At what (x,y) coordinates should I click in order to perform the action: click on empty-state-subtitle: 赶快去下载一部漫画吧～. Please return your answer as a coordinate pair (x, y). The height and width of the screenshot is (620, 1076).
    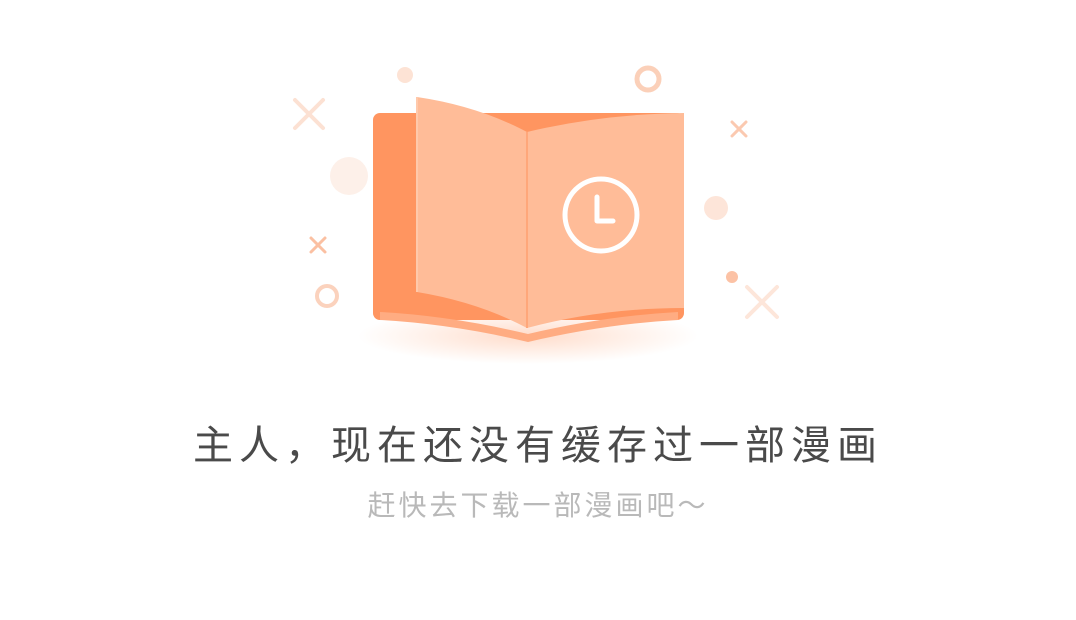
    Looking at the image, I should click on (538, 505).